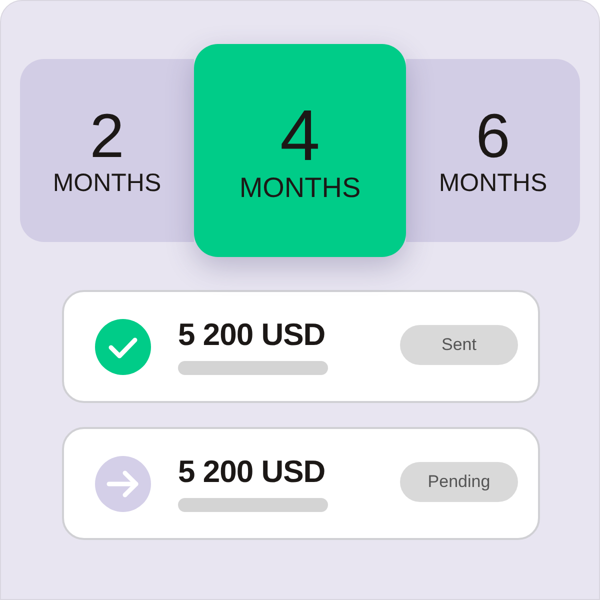 The width and height of the screenshot is (600, 600). Describe the element at coordinates (459, 482) in the screenshot. I see `status-badge: Pending` at that location.